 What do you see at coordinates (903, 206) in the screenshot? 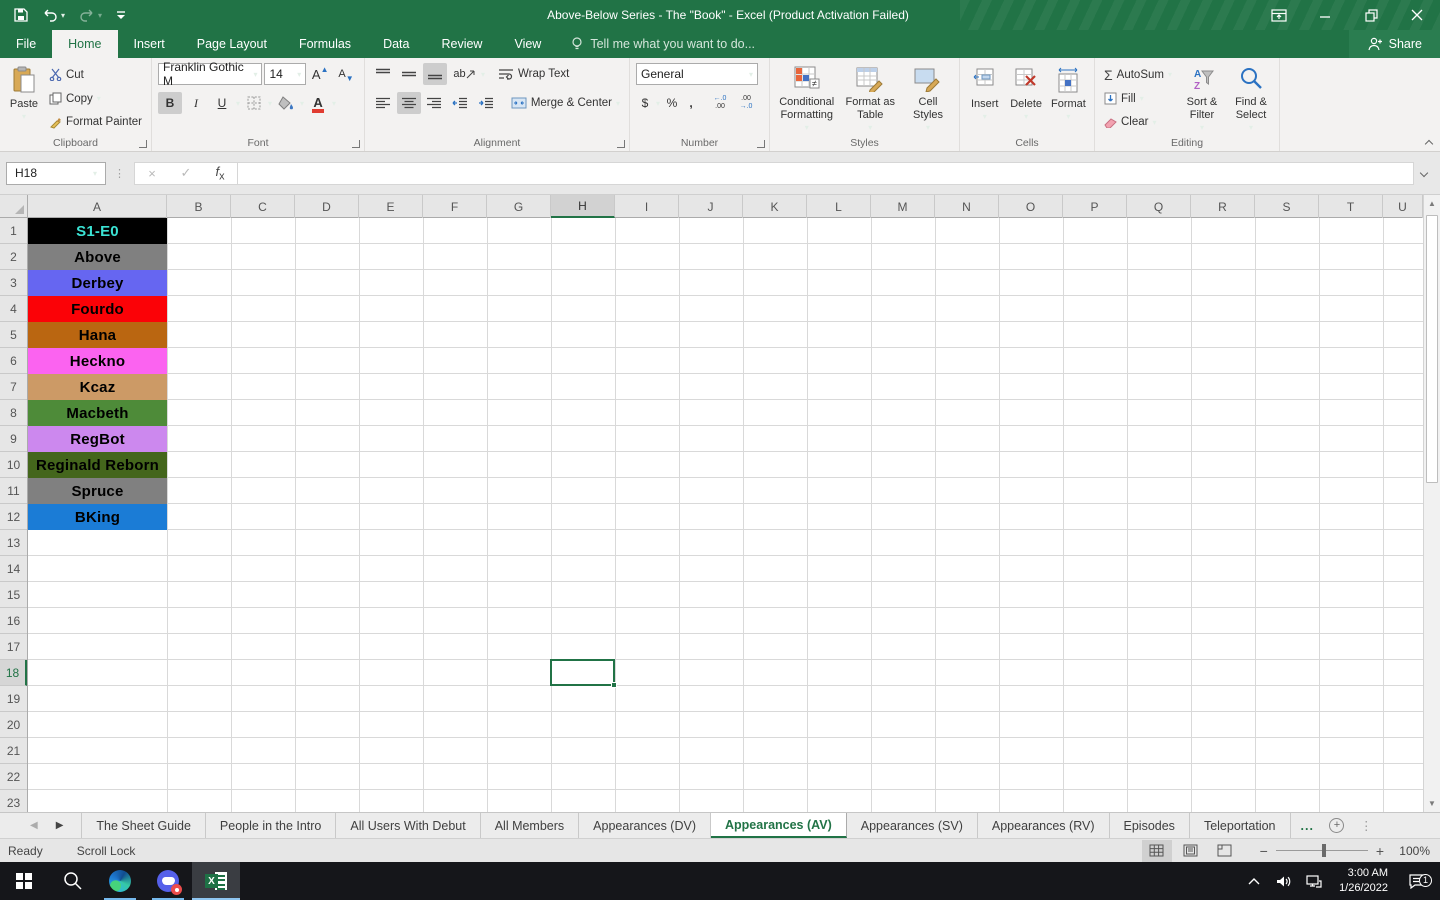
I see `column-header-M: M` at bounding box center [903, 206].